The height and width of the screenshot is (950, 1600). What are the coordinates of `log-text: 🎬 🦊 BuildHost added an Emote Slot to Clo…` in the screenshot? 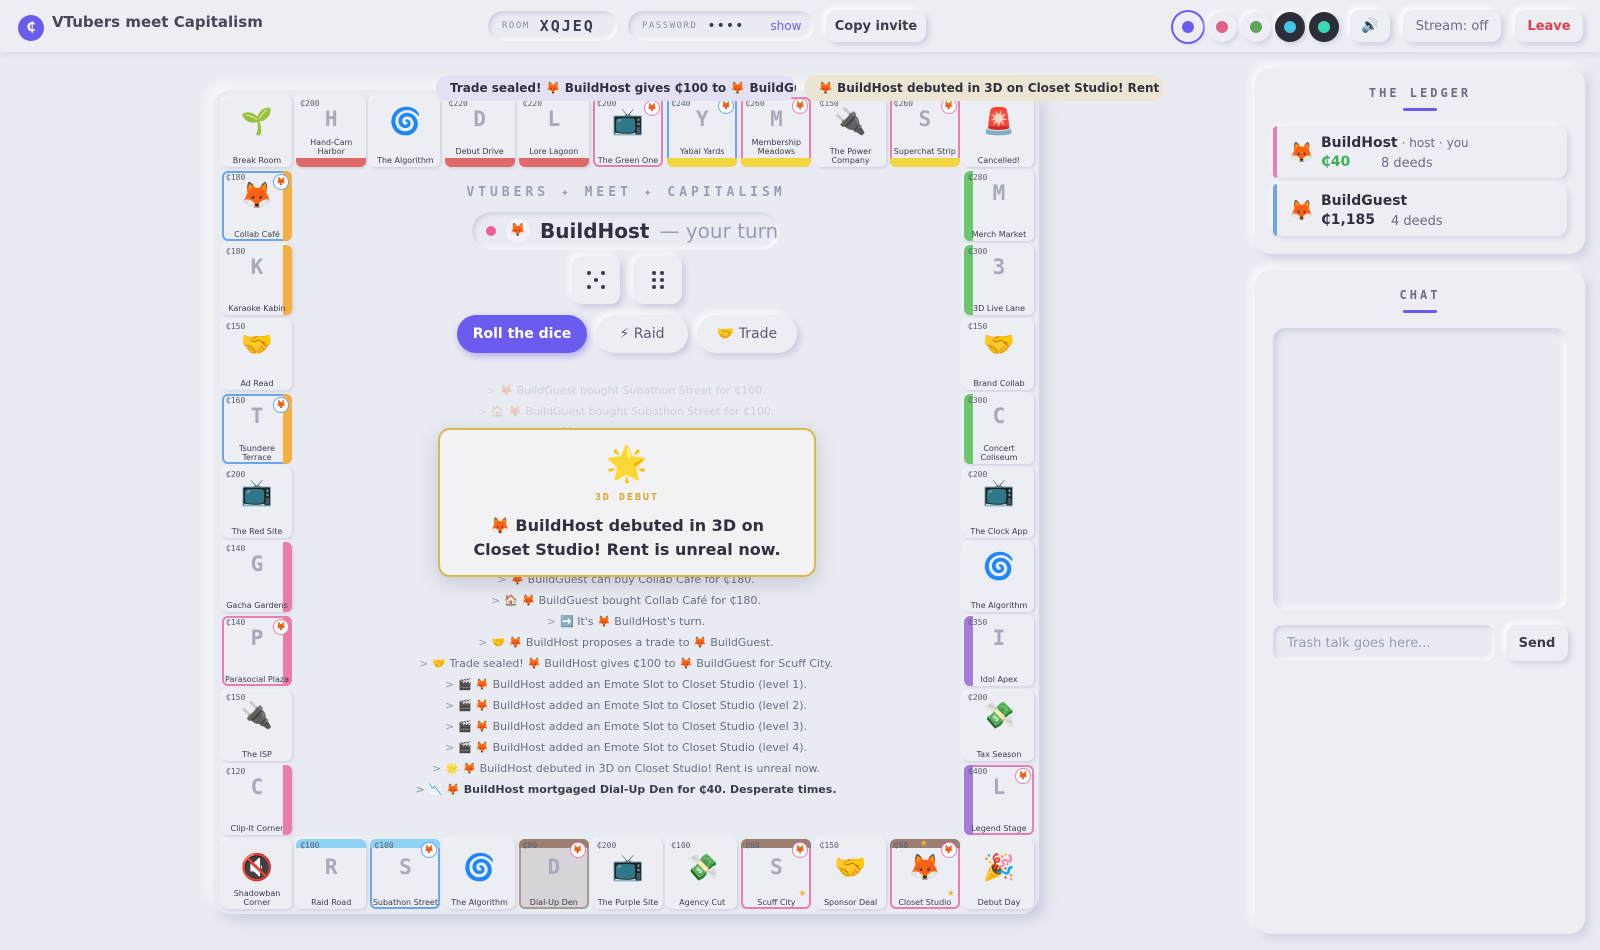 It's located at (633, 747).